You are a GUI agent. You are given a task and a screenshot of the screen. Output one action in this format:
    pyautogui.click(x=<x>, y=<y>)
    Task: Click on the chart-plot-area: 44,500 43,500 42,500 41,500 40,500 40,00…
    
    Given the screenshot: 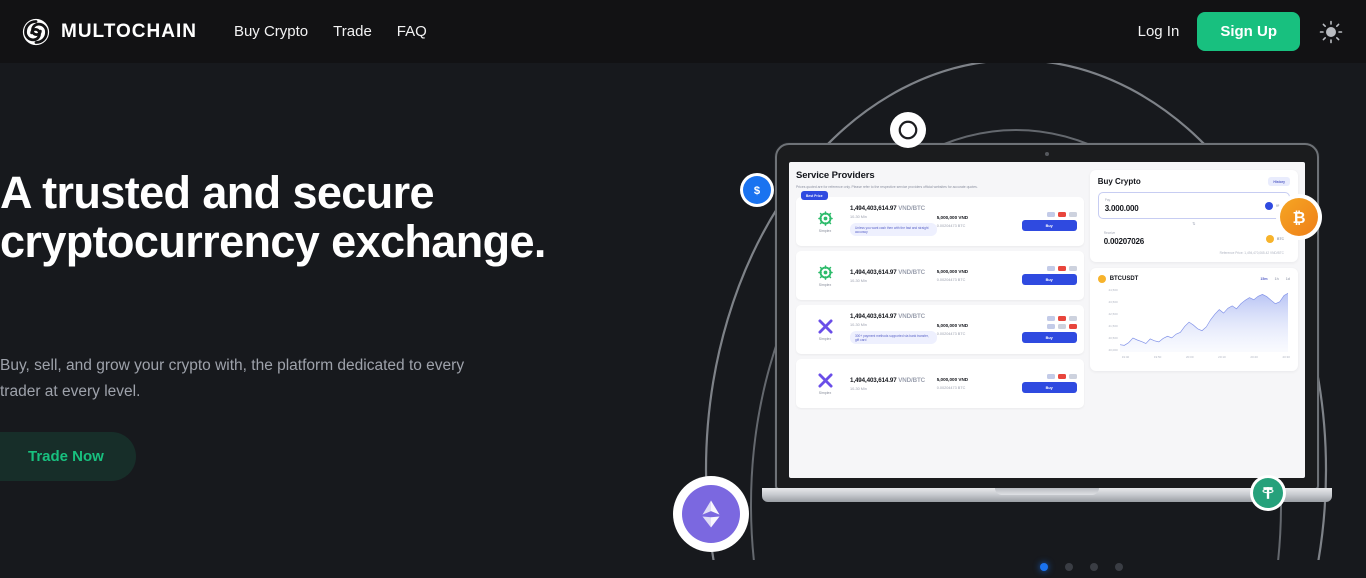 What is the action you would take?
    pyautogui.click(x=1194, y=326)
    